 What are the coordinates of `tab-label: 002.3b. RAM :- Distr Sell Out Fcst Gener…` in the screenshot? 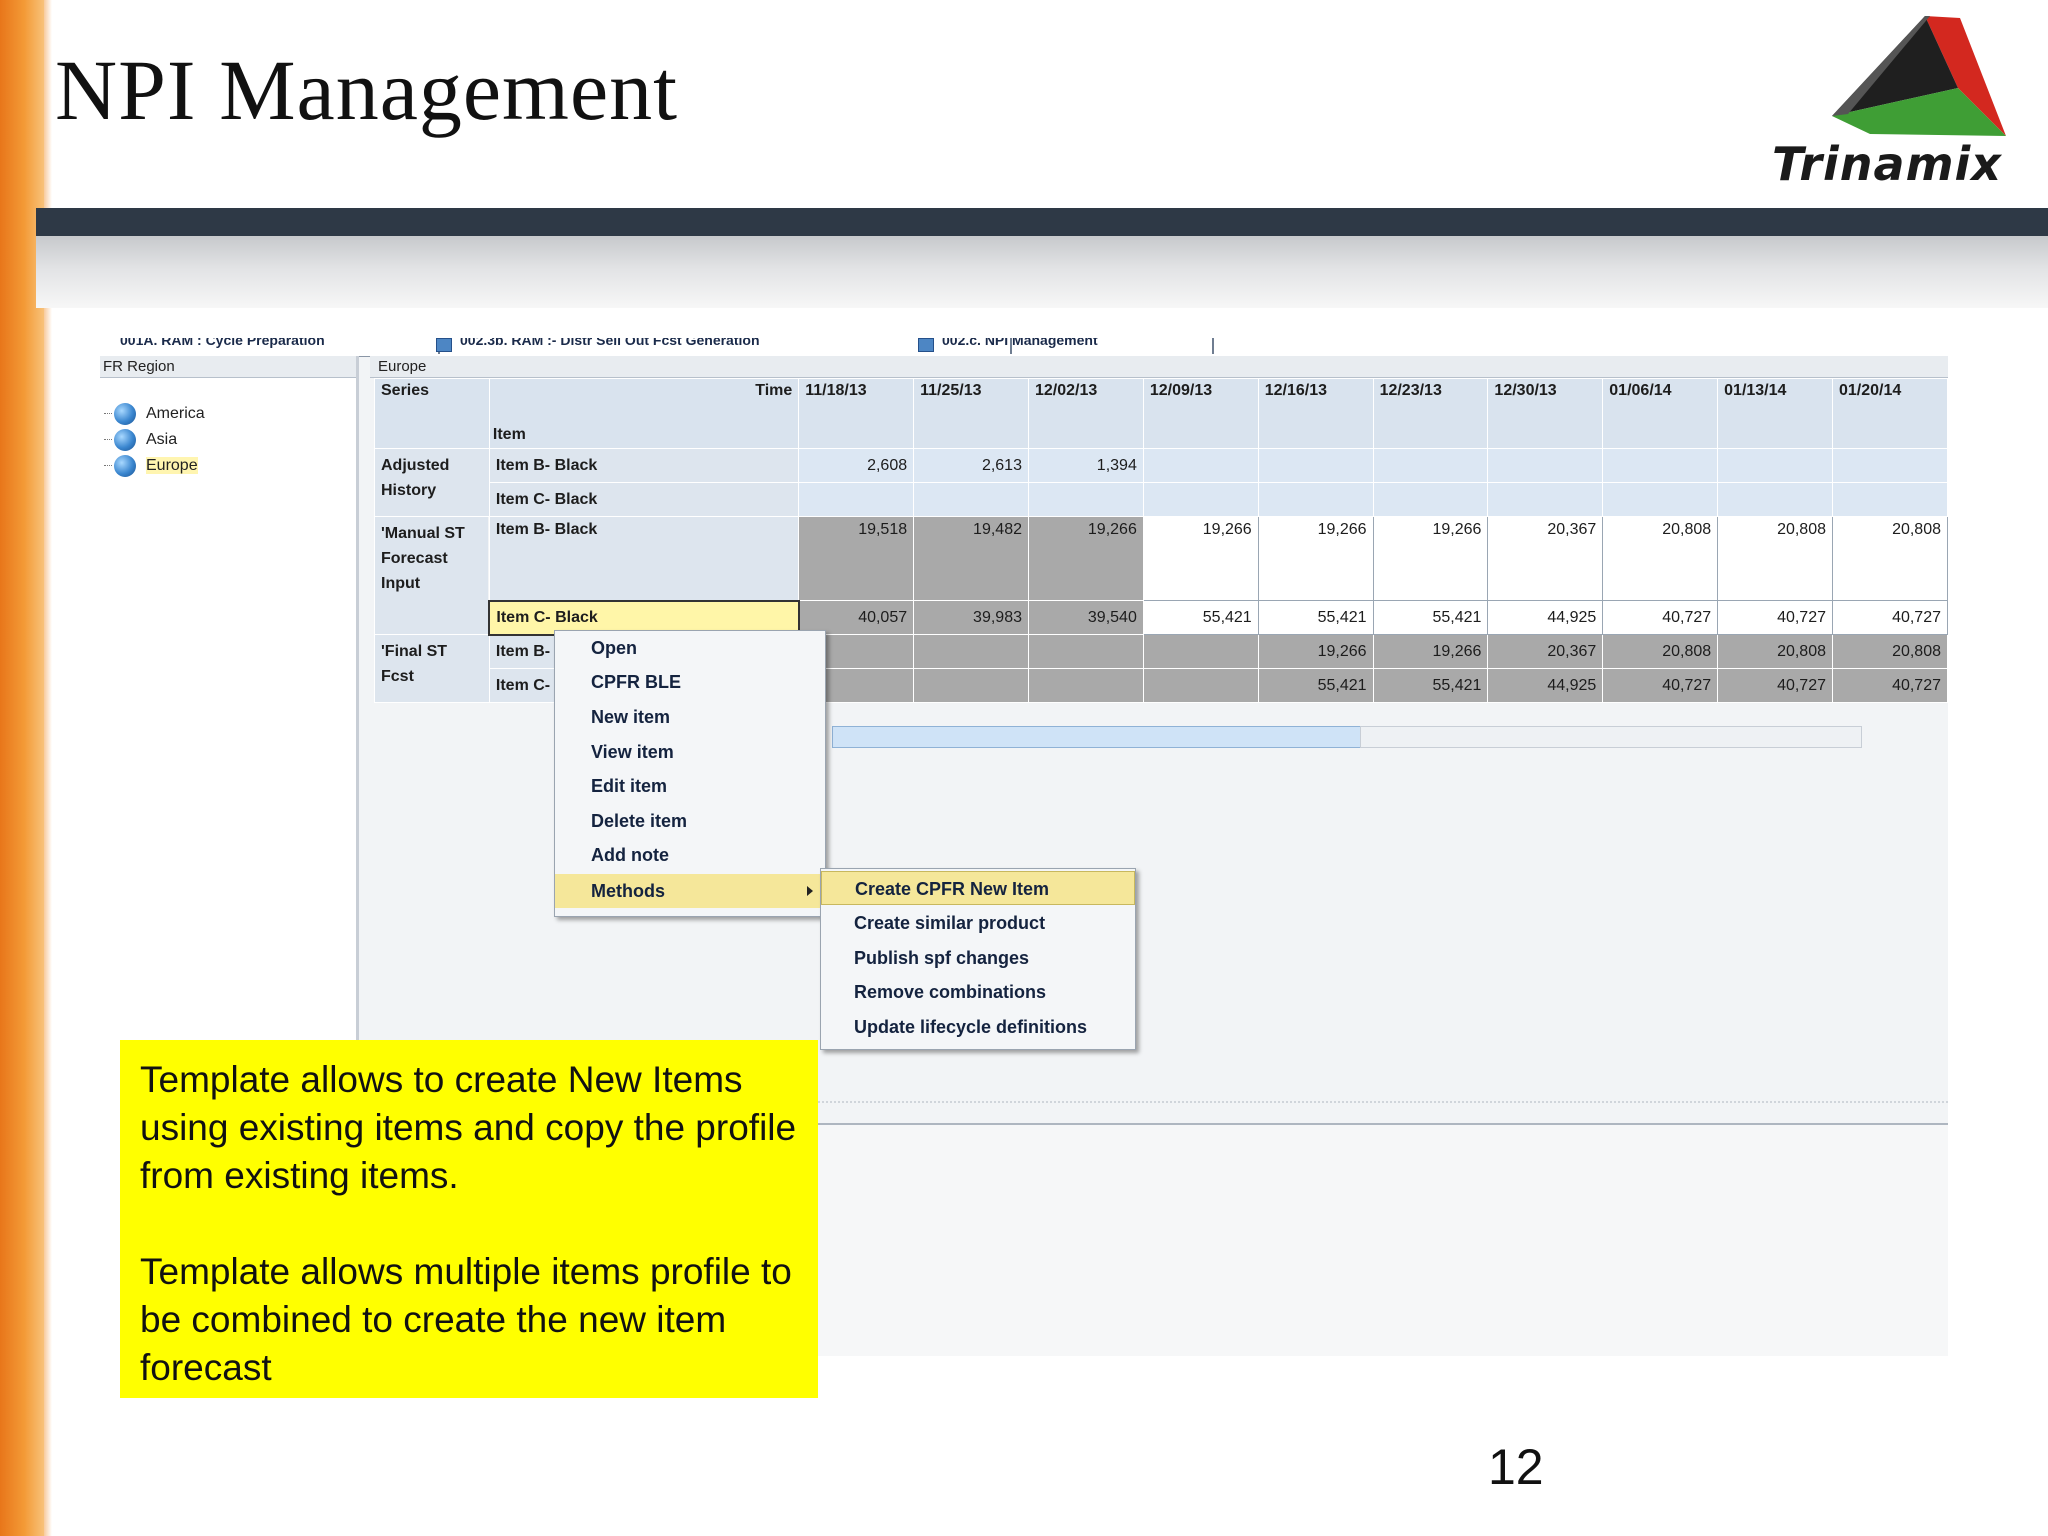 It's located at (610, 343).